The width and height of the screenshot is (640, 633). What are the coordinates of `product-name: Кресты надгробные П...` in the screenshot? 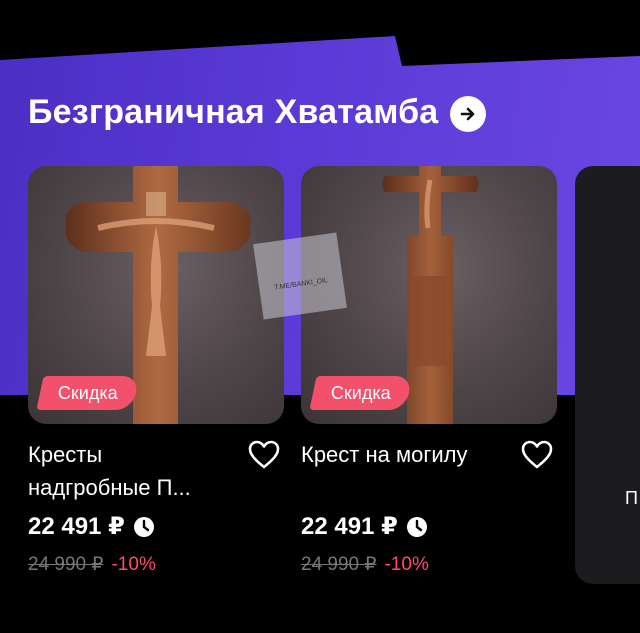 It's located at (128, 471).